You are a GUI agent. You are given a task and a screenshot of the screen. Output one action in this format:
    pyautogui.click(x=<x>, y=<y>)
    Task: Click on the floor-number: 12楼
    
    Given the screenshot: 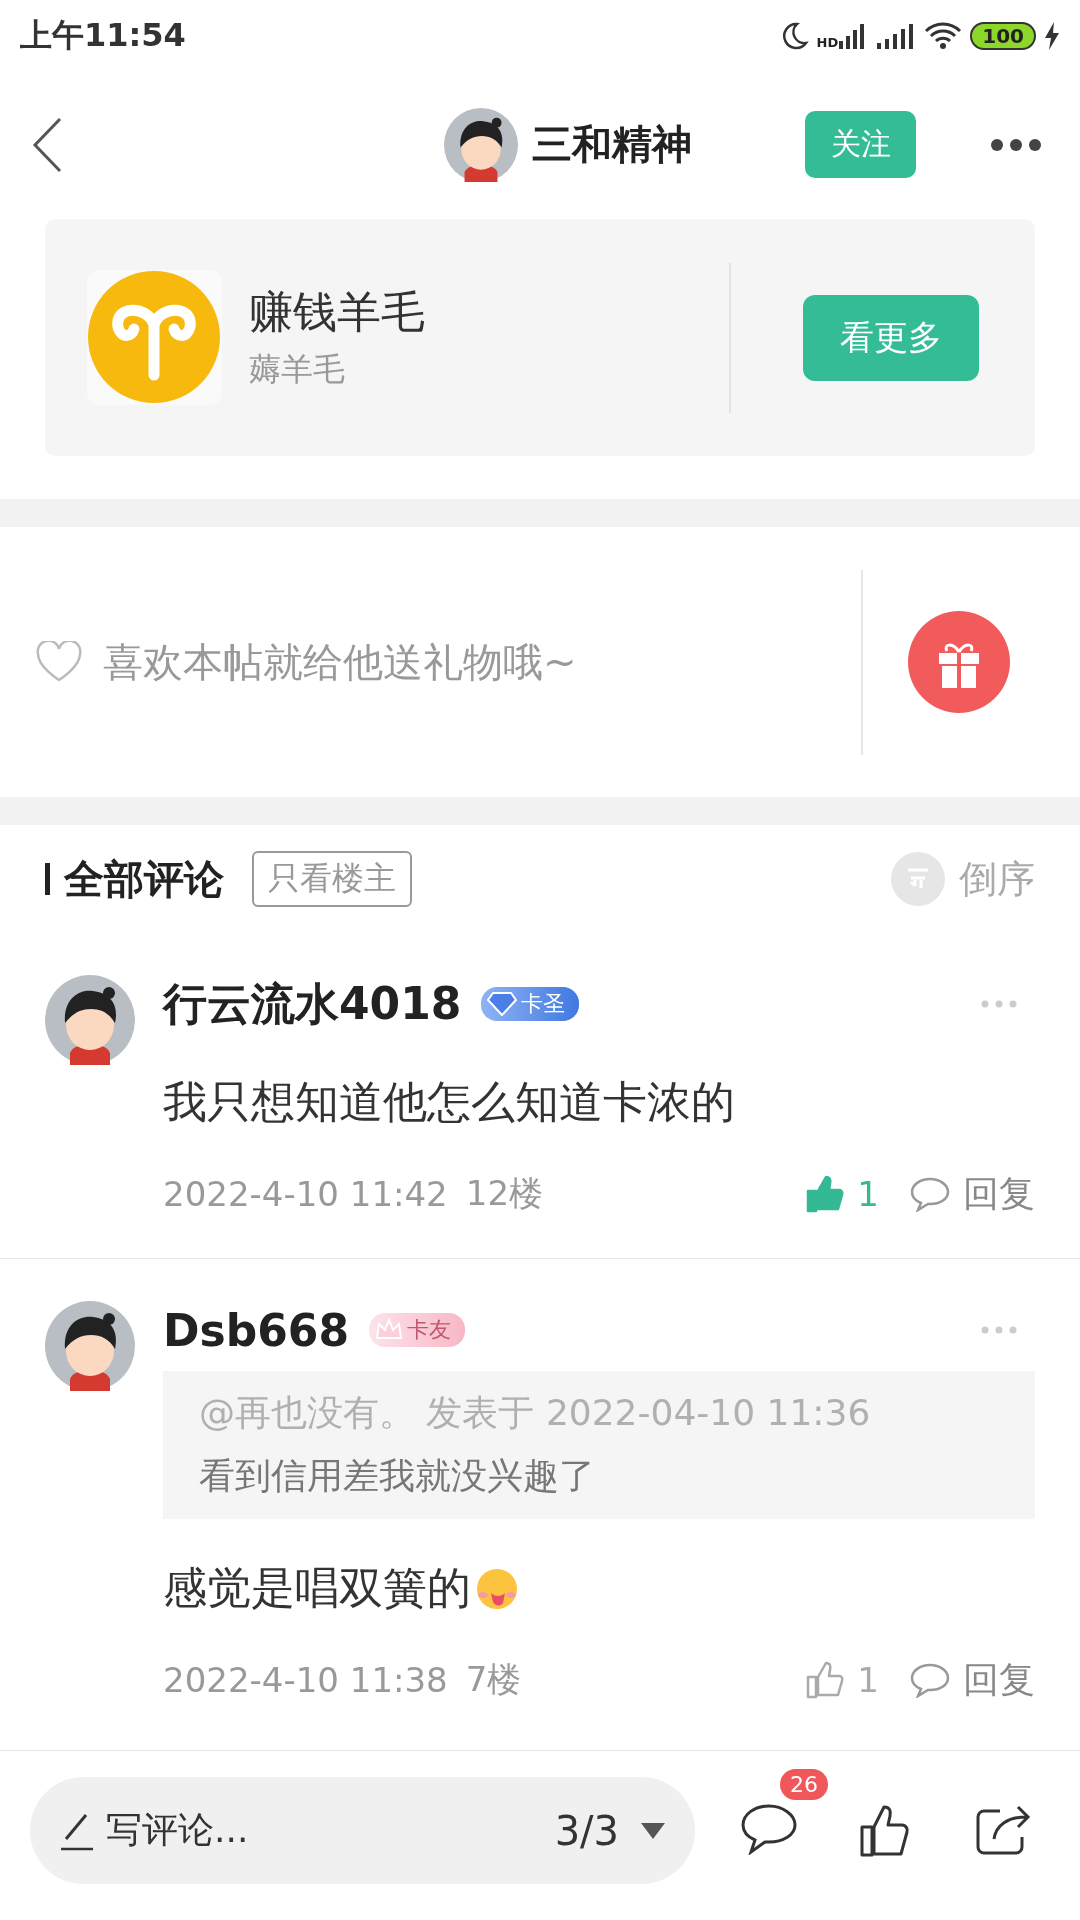 What is the action you would take?
    pyautogui.click(x=504, y=1193)
    